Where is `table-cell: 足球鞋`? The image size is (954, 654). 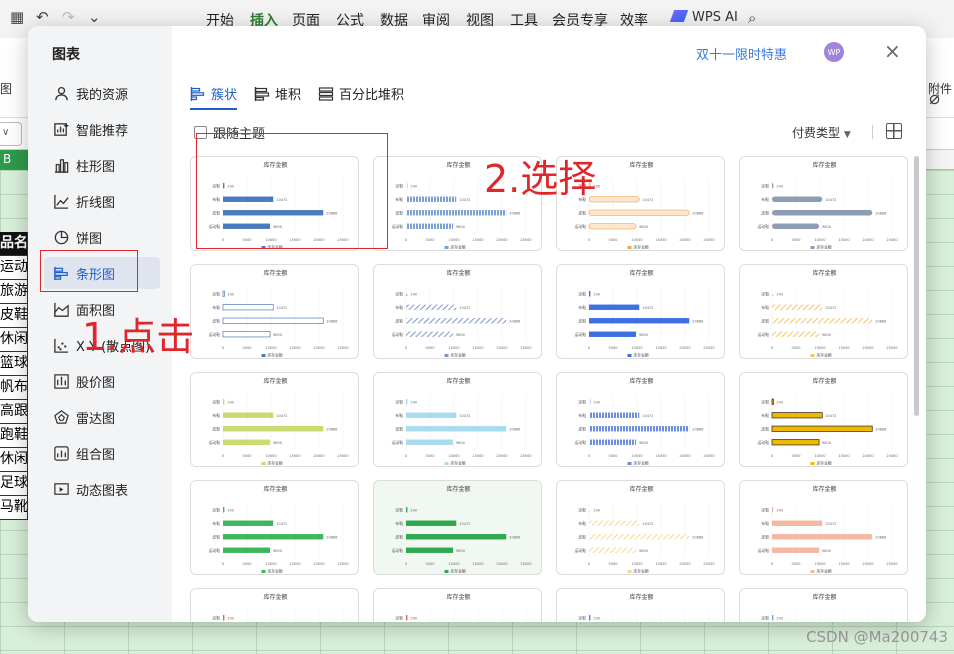 table-cell: 足球鞋 is located at coordinates (14, 484).